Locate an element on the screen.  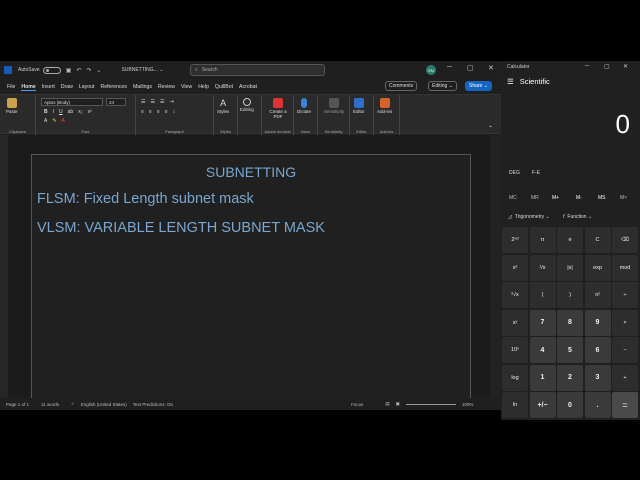
text-predictions-status: Text Predictions: On is located at coordinates (153, 404).